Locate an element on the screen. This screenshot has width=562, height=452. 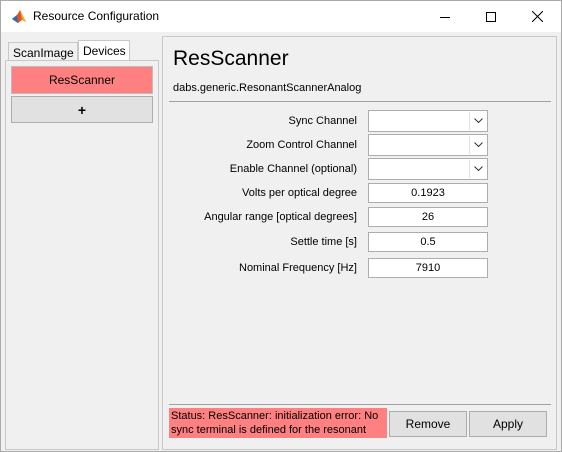
volts-per-degree-field: 0.1923 is located at coordinates (428, 193).